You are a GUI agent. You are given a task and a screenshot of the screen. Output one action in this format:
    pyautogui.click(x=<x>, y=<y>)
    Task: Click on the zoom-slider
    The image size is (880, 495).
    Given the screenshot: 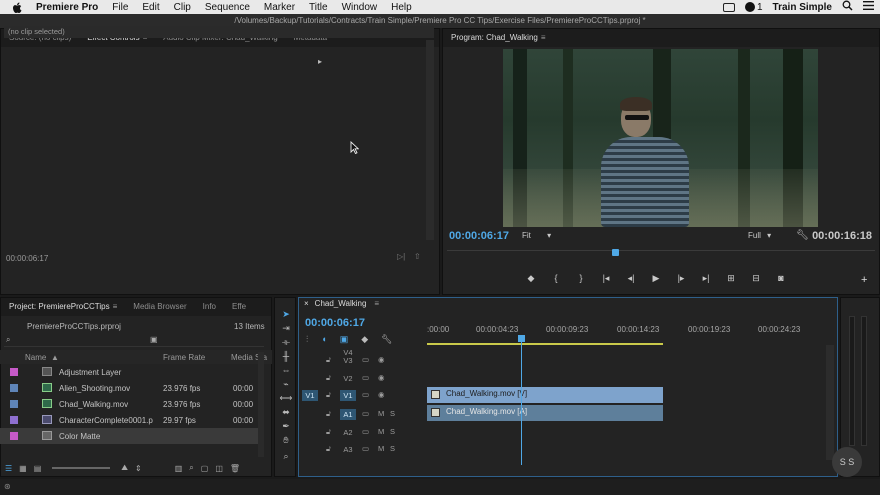 What is the action you would take?
    pyautogui.click(x=81, y=468)
    